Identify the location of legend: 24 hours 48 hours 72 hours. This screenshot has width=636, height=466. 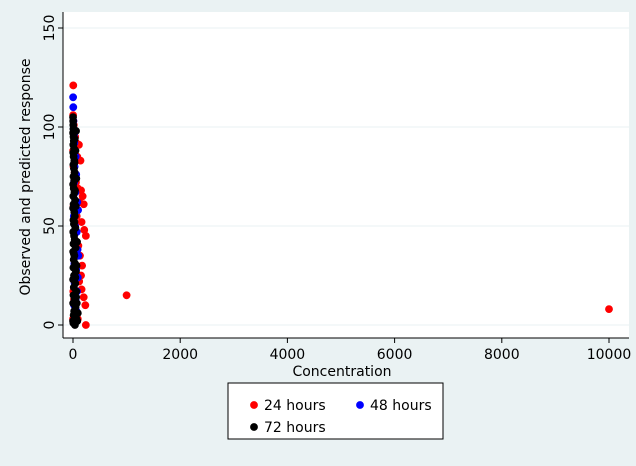
(335, 411).